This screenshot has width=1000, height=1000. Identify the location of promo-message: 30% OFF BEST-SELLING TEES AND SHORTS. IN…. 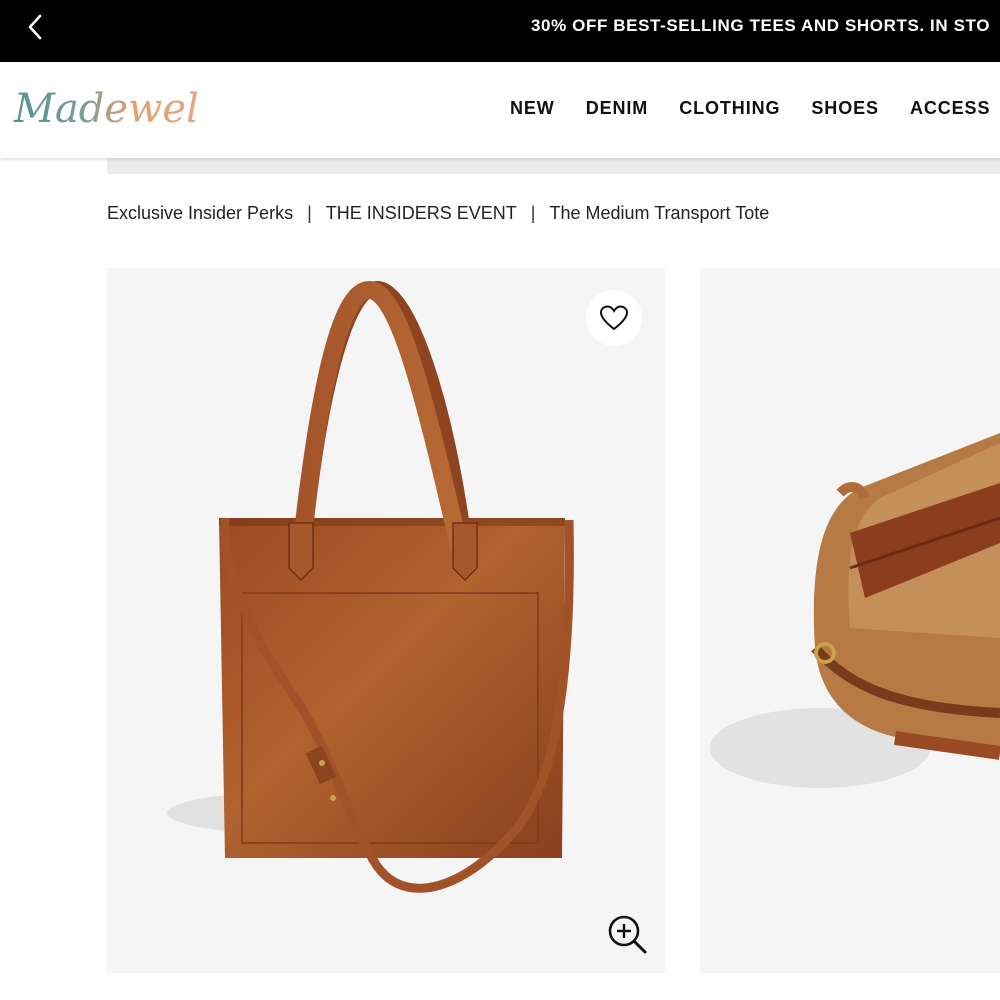
(760, 26).